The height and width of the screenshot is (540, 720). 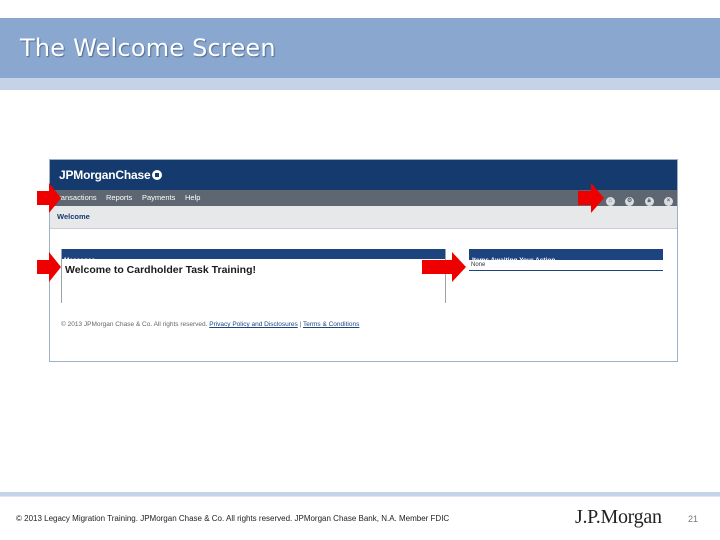 I want to click on home-icon: ⌂, so click(x=610, y=201).